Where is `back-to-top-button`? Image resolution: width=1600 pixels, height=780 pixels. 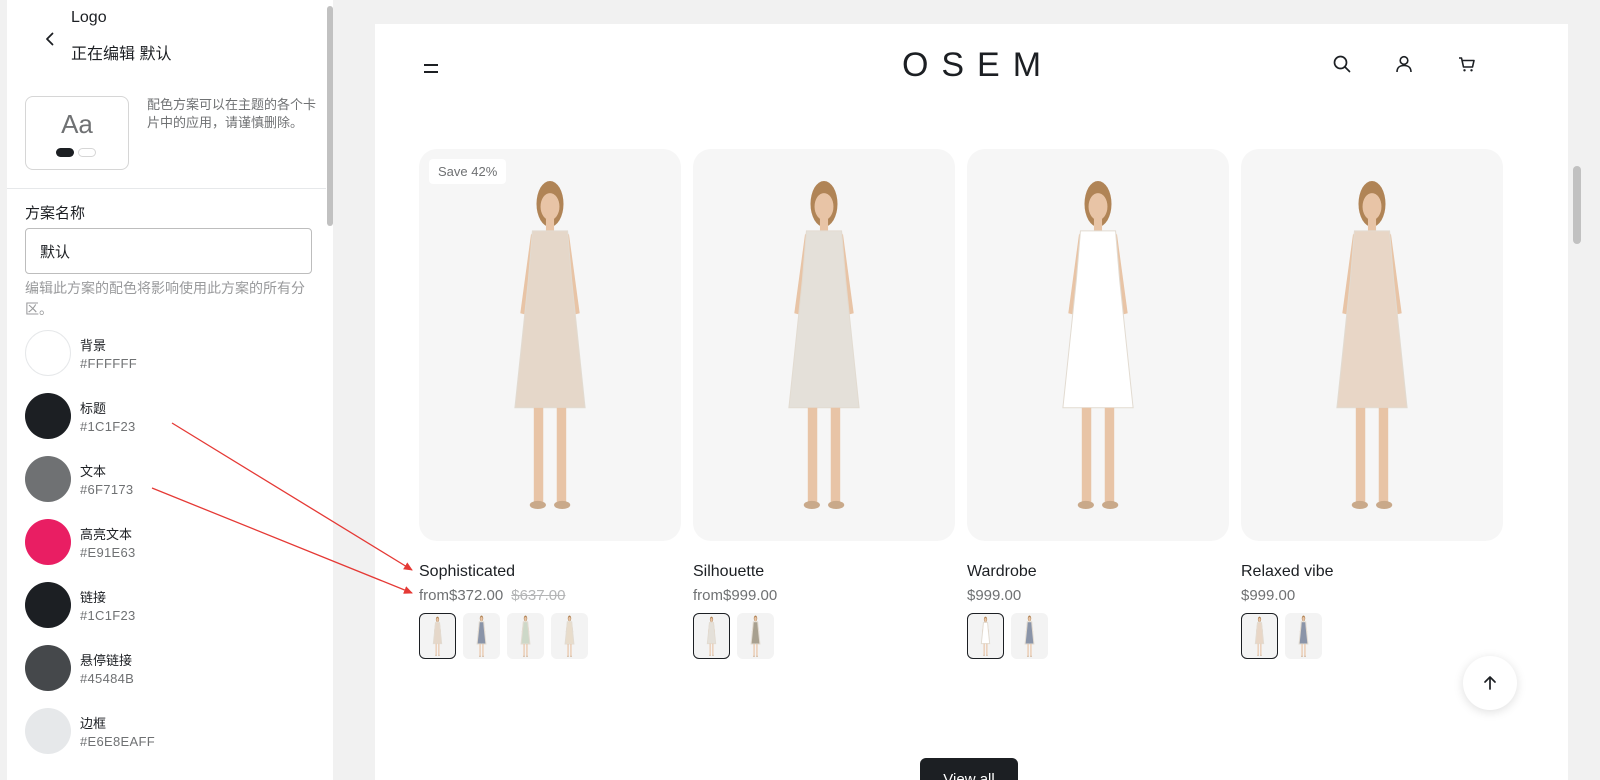
back-to-top-button is located at coordinates (1490, 683).